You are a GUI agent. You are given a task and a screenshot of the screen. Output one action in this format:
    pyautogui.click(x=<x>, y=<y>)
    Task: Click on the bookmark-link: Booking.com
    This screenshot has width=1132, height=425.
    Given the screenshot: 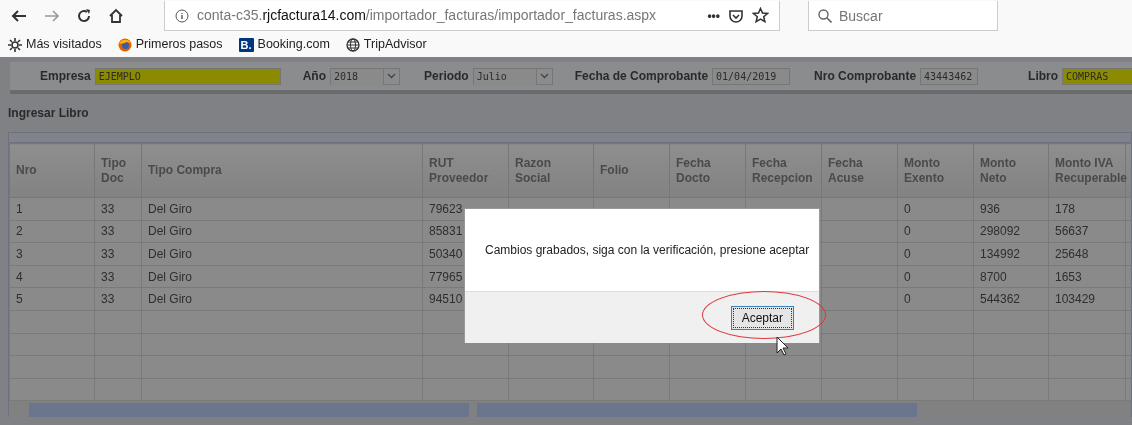 What is the action you would take?
    pyautogui.click(x=293, y=44)
    